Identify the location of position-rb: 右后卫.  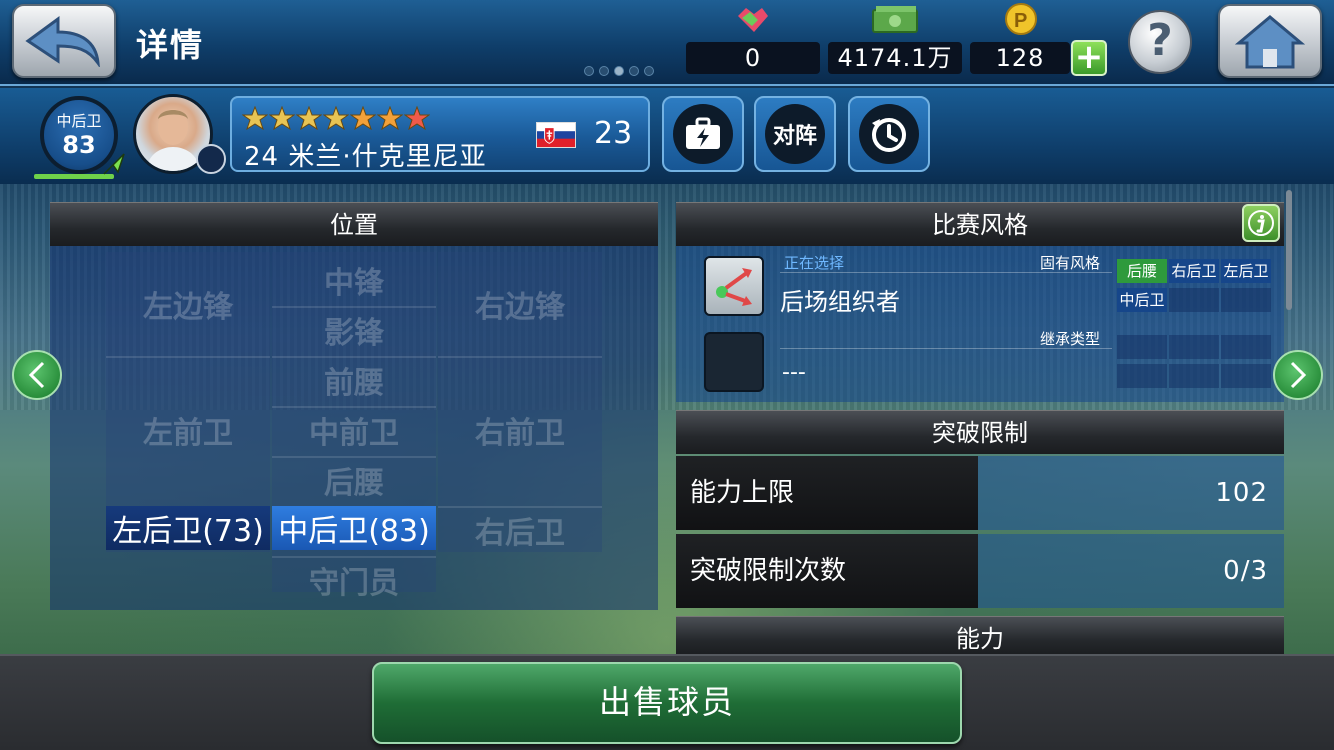
(520, 530).